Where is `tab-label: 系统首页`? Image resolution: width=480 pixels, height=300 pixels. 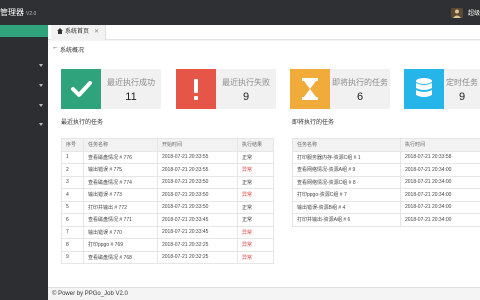 tab-label: 系统首页 is located at coordinates (77, 32).